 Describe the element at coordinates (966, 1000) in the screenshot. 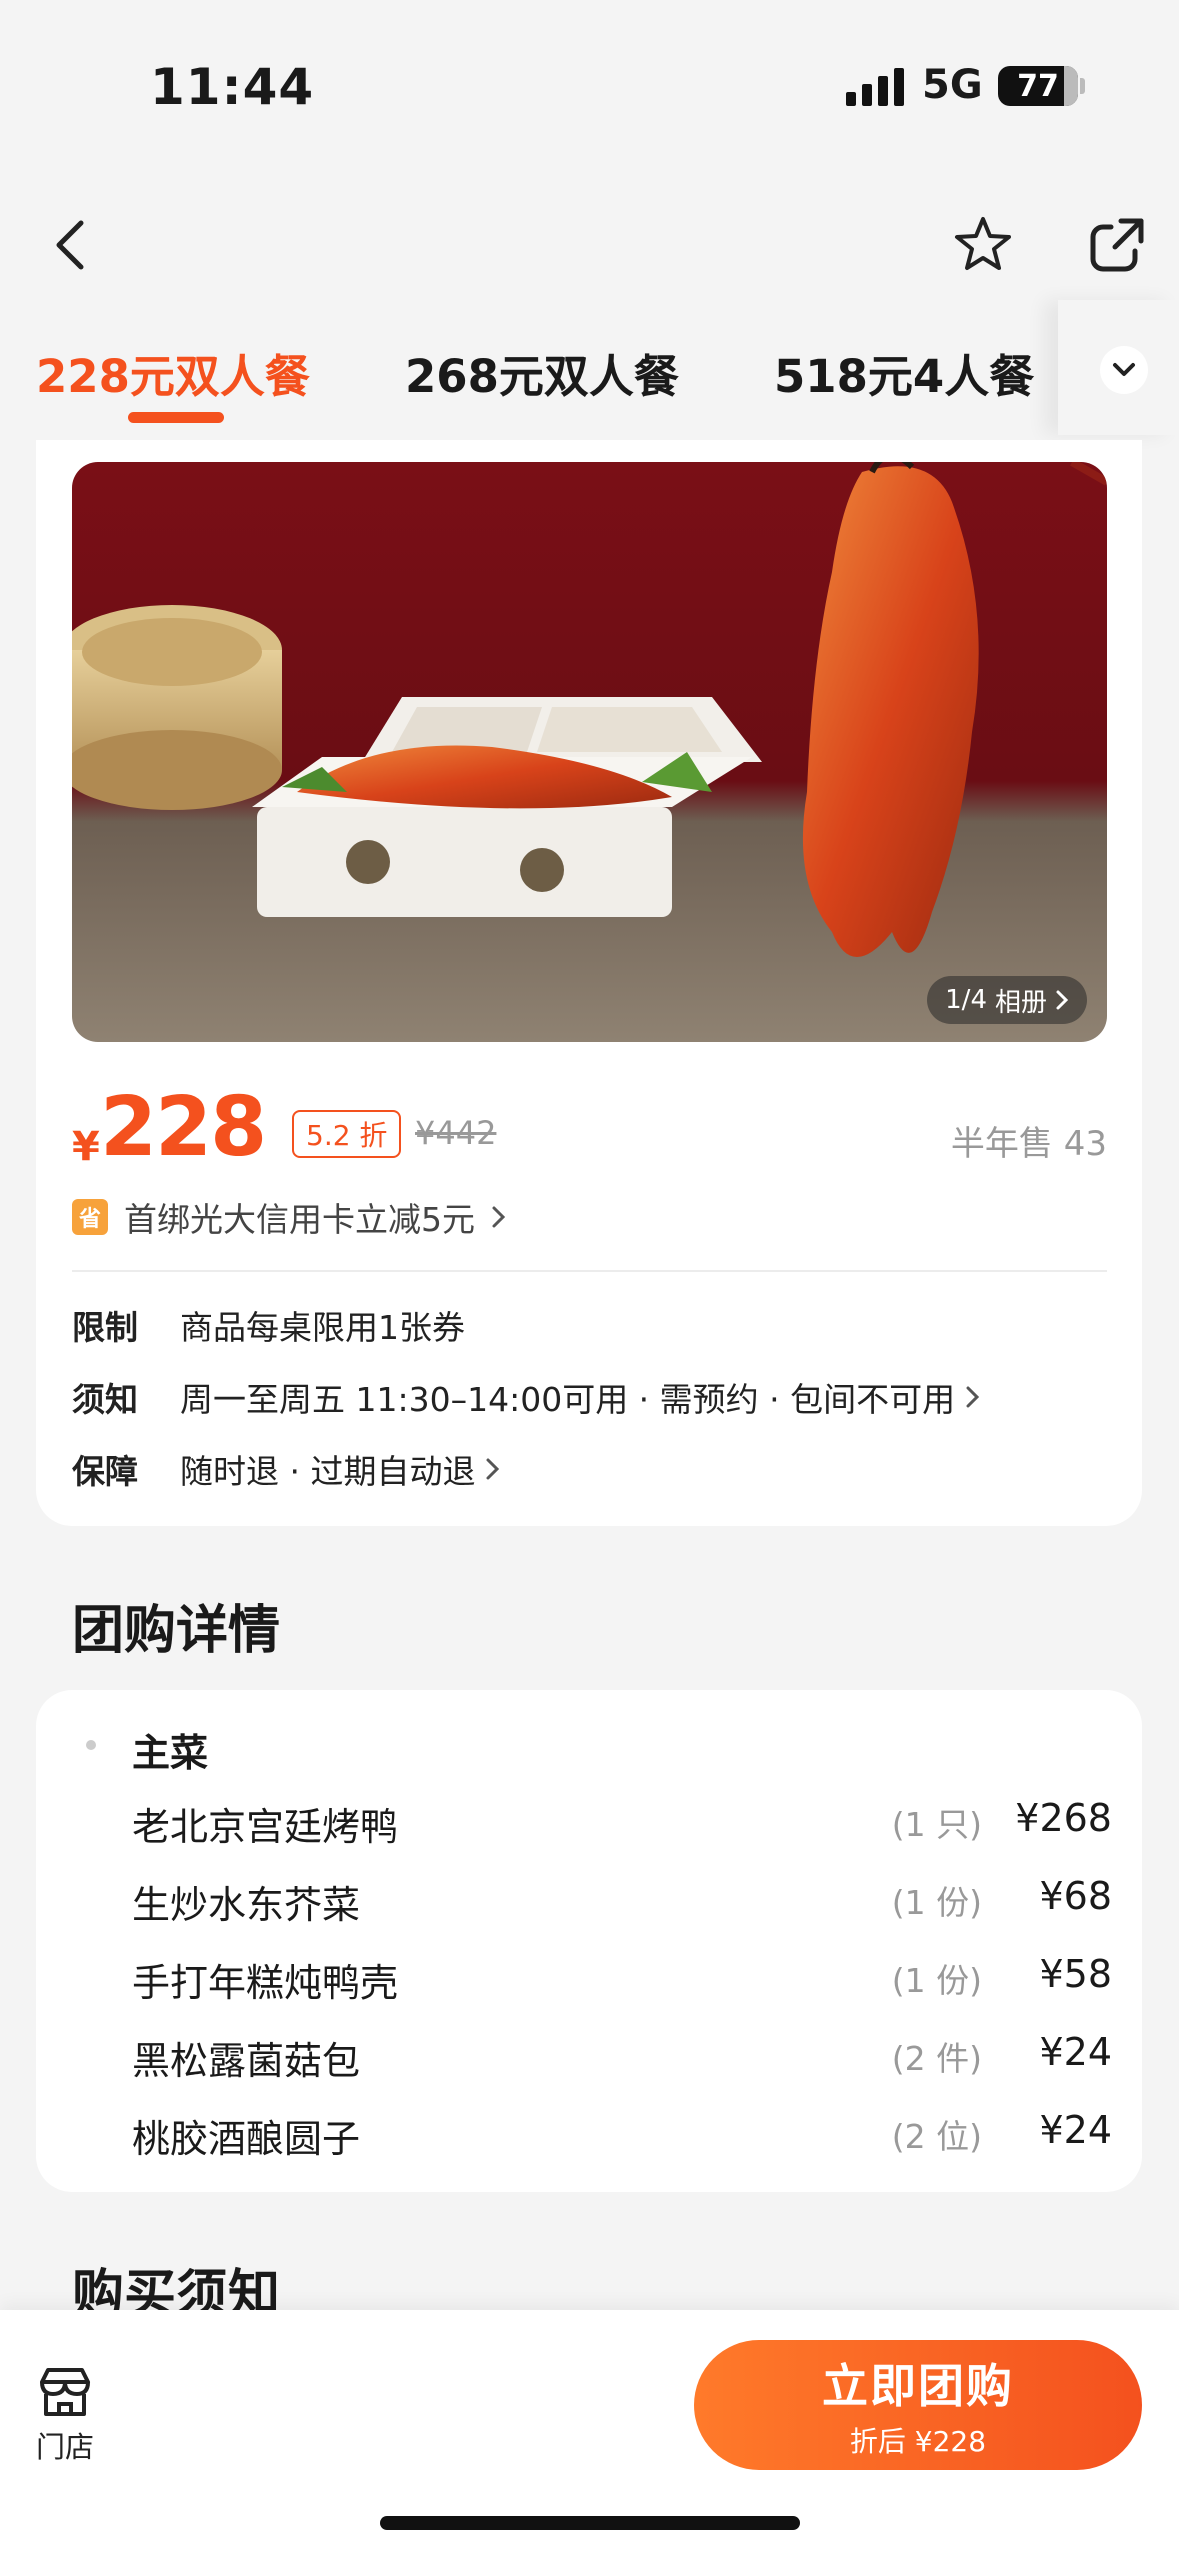

I see `image-counter: 1/4` at that location.